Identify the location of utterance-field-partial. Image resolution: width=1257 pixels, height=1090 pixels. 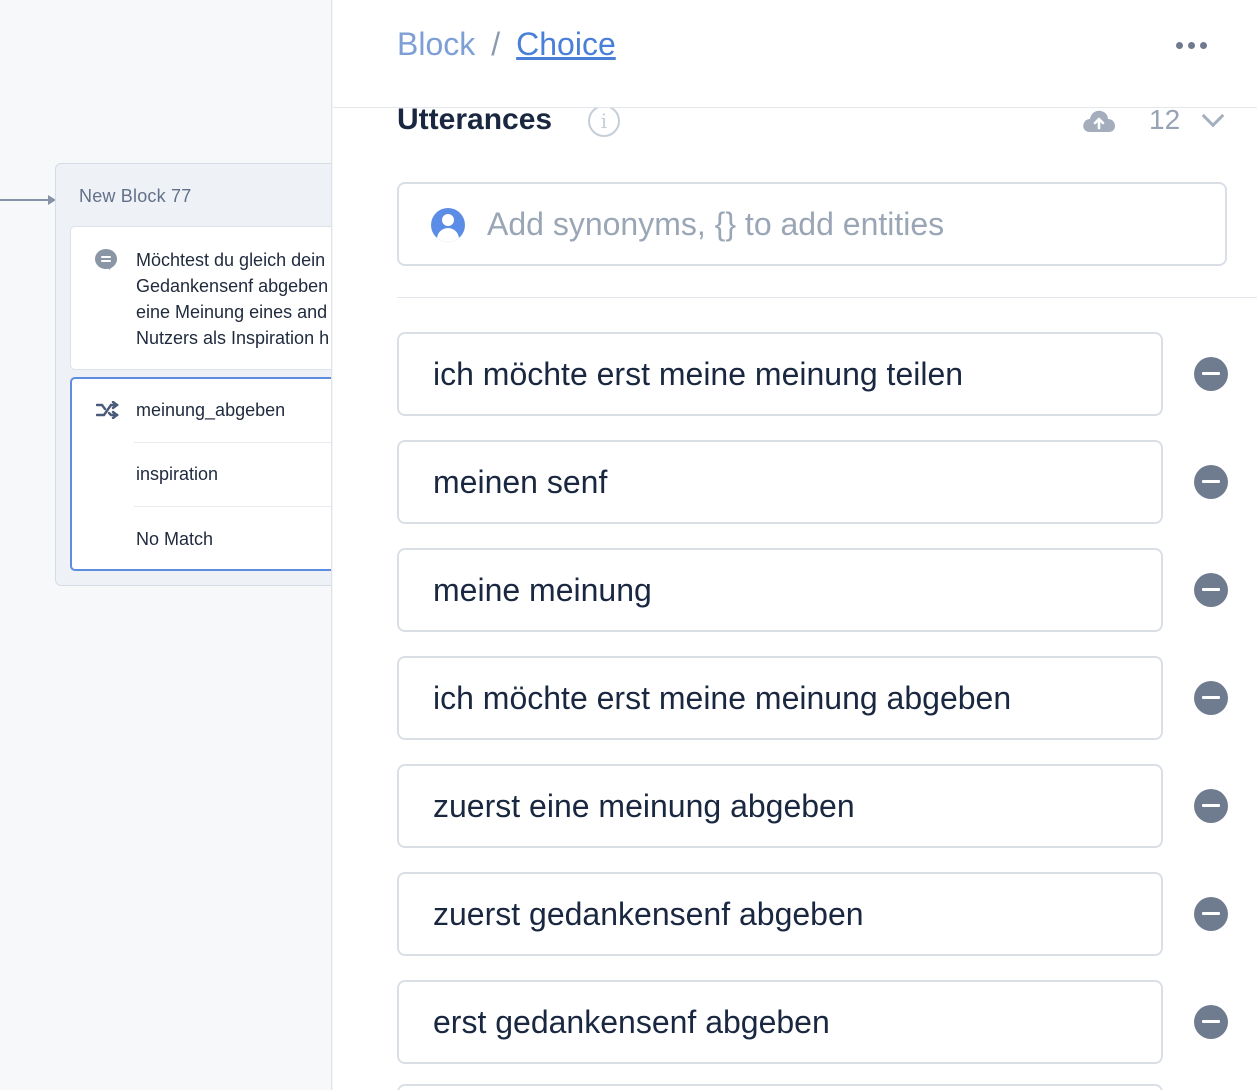
(780, 1087).